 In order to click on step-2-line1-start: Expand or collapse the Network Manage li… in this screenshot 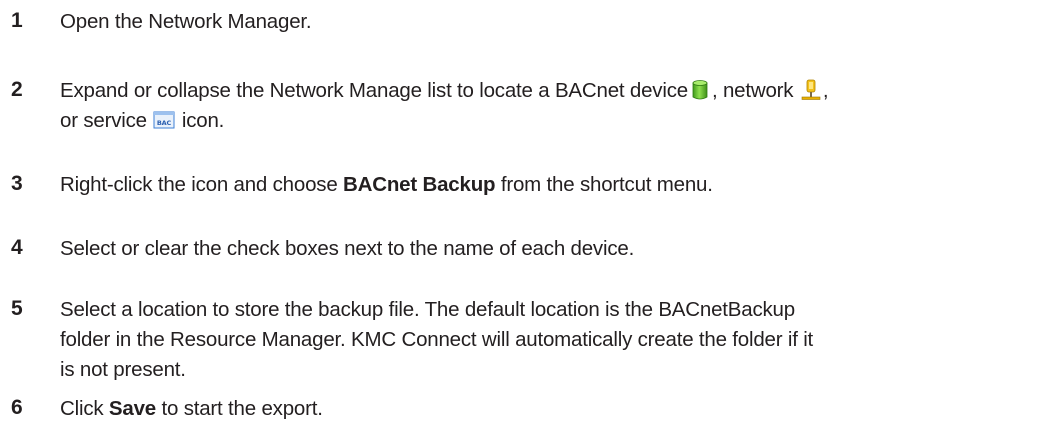, I will do `click(374, 90)`.